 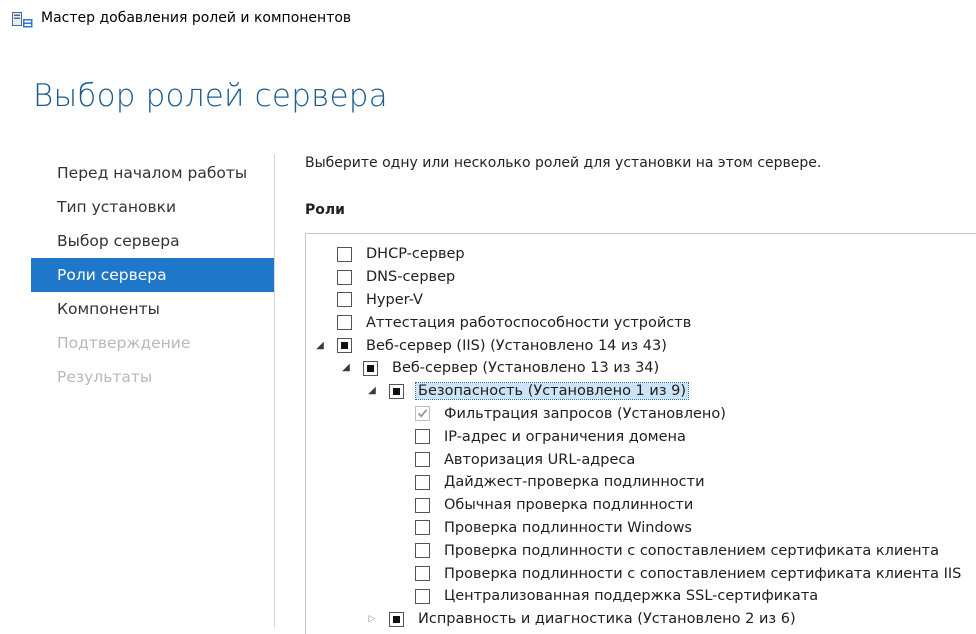 What do you see at coordinates (539, 460) in the screenshot?
I see `role-label: Авторизация URL-адреса` at bounding box center [539, 460].